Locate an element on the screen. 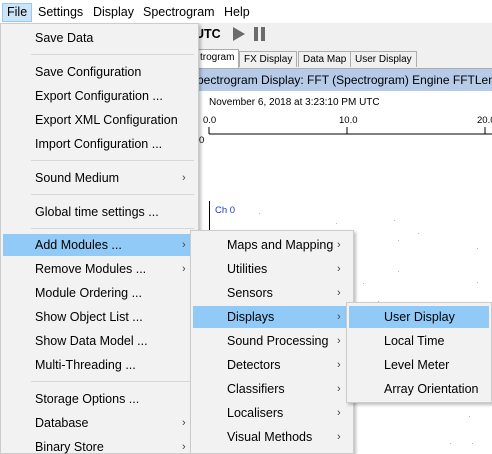 The width and height of the screenshot is (492, 454). menu-item-detectors: Detectors › is located at coordinates (272, 365).